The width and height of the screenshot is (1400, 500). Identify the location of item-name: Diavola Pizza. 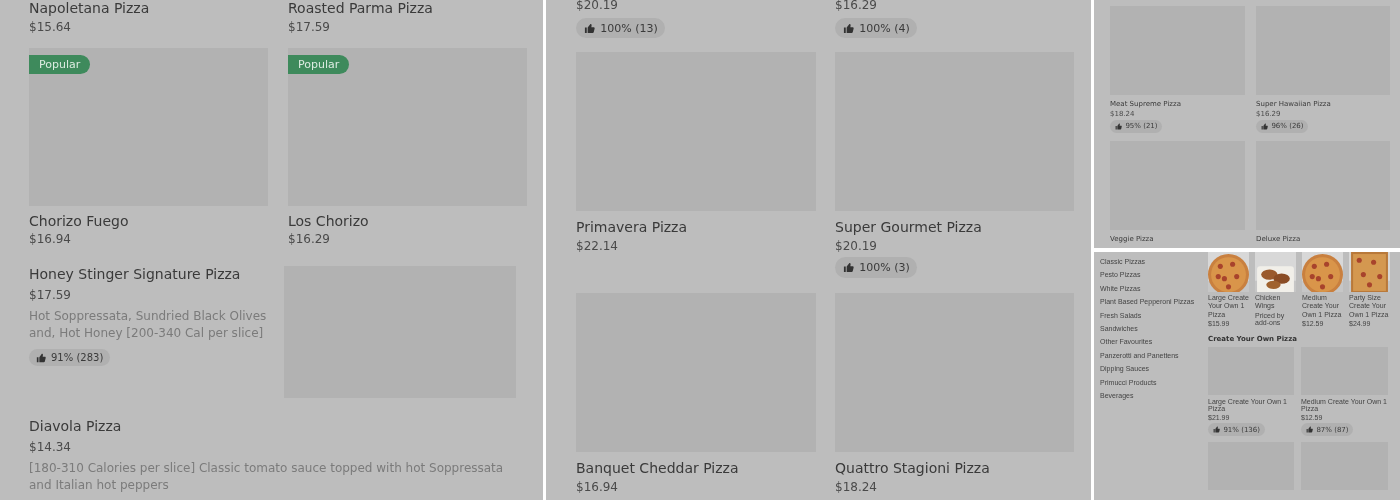
(76, 426).